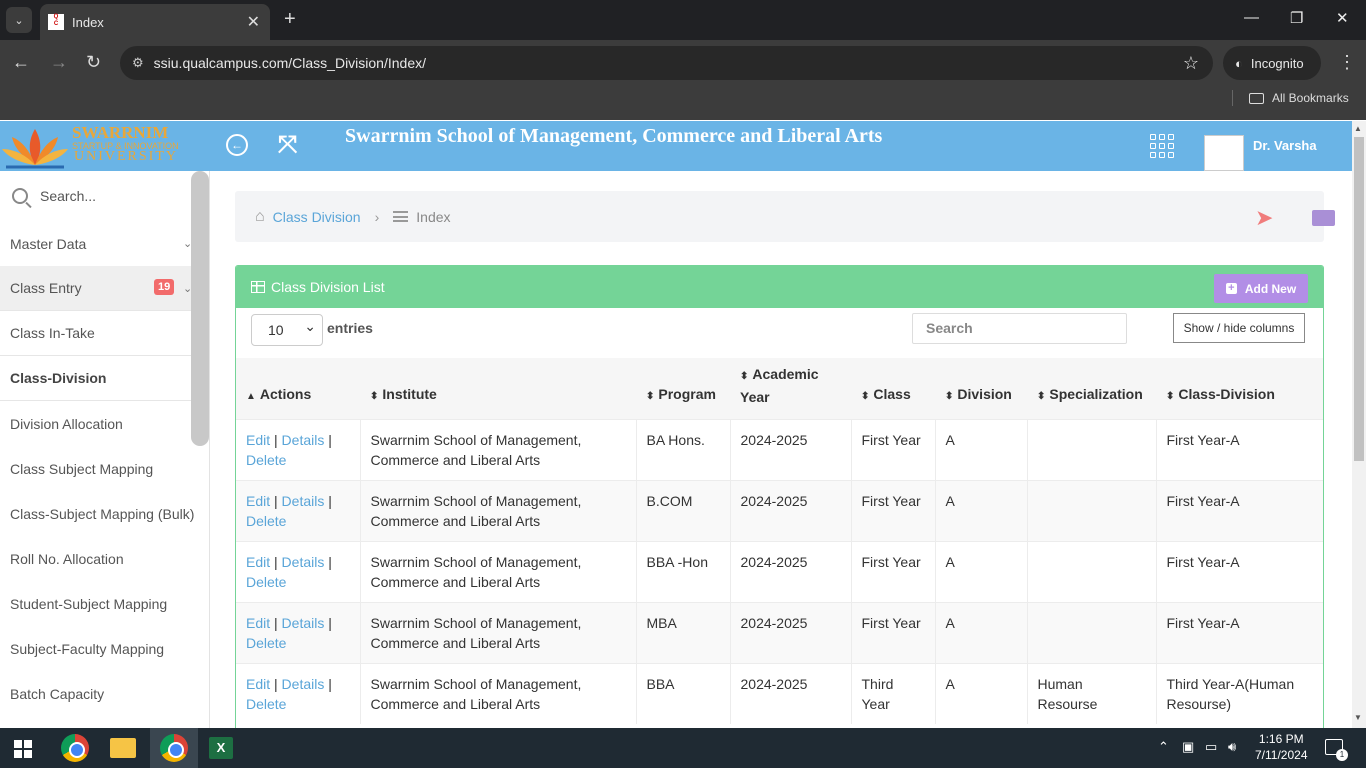  I want to click on sidebar-item-class-division: Class-Division, so click(104, 378).